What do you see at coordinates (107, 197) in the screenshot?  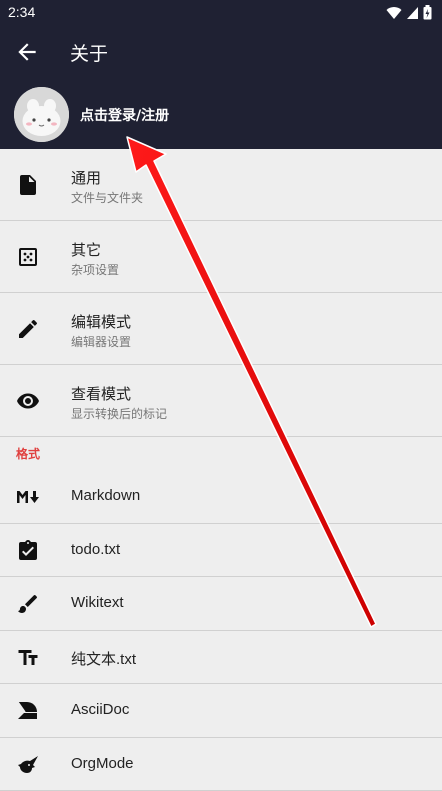 I see `settings-item-subtitle: 文件与文件夹` at bounding box center [107, 197].